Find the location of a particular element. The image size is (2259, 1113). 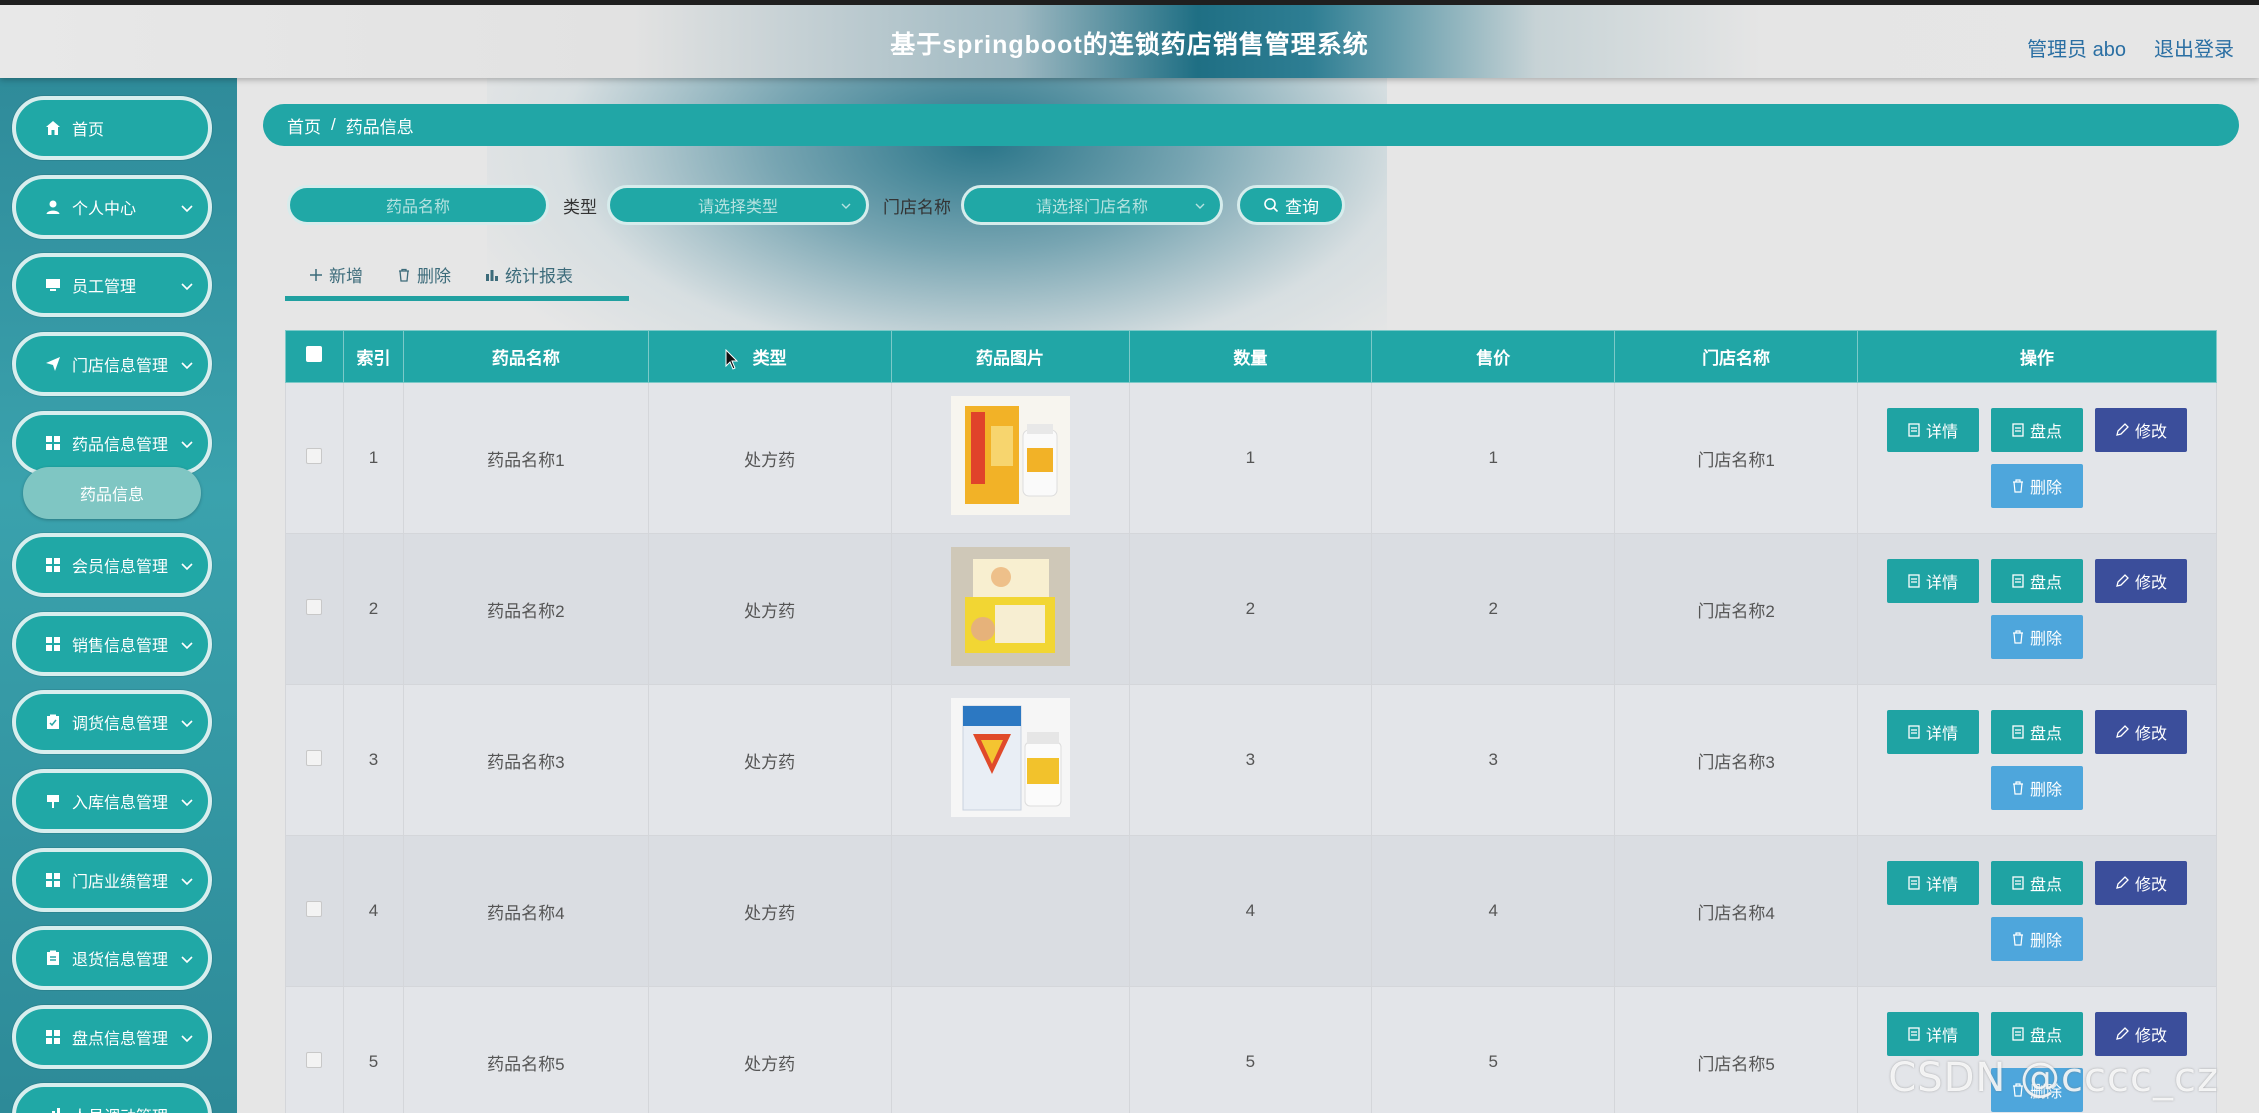

table-row: 2 药品名称2 处方药 2 2 门店名称2 详情 盘点 修改 删除 is located at coordinates (1251, 609).